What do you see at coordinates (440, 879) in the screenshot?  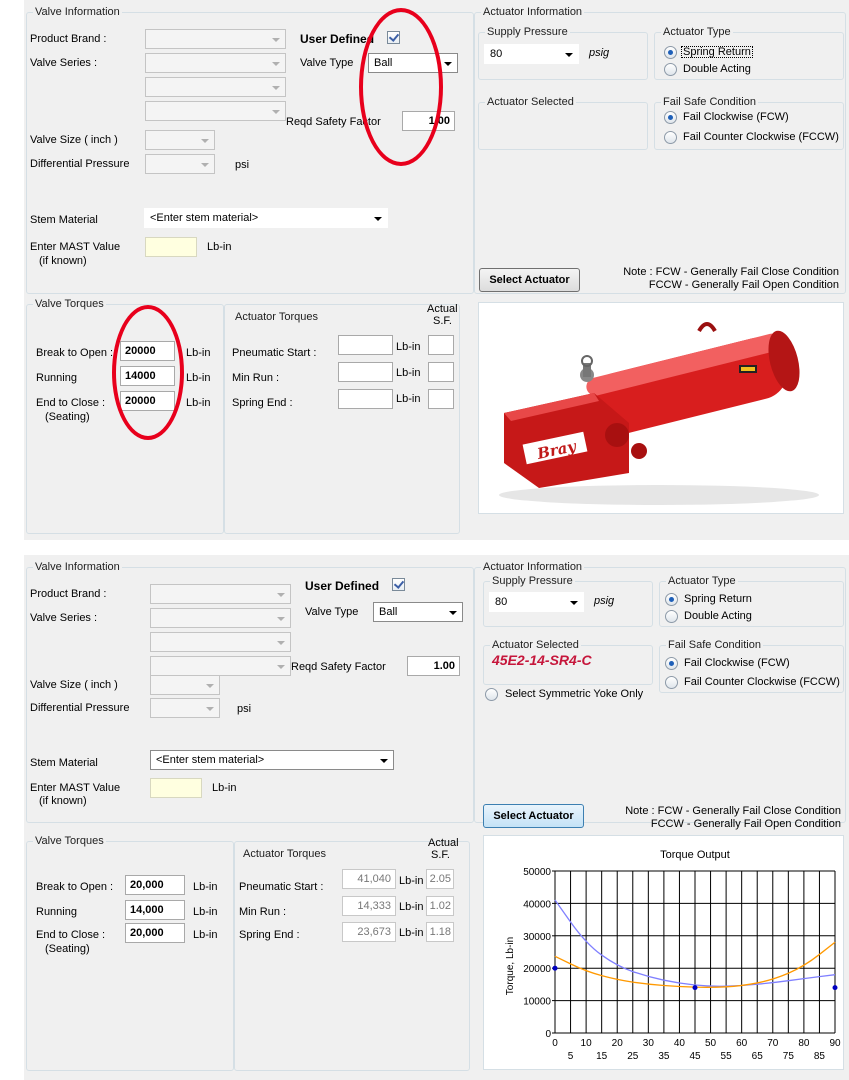 I see `sf-start-output: 2.05` at bounding box center [440, 879].